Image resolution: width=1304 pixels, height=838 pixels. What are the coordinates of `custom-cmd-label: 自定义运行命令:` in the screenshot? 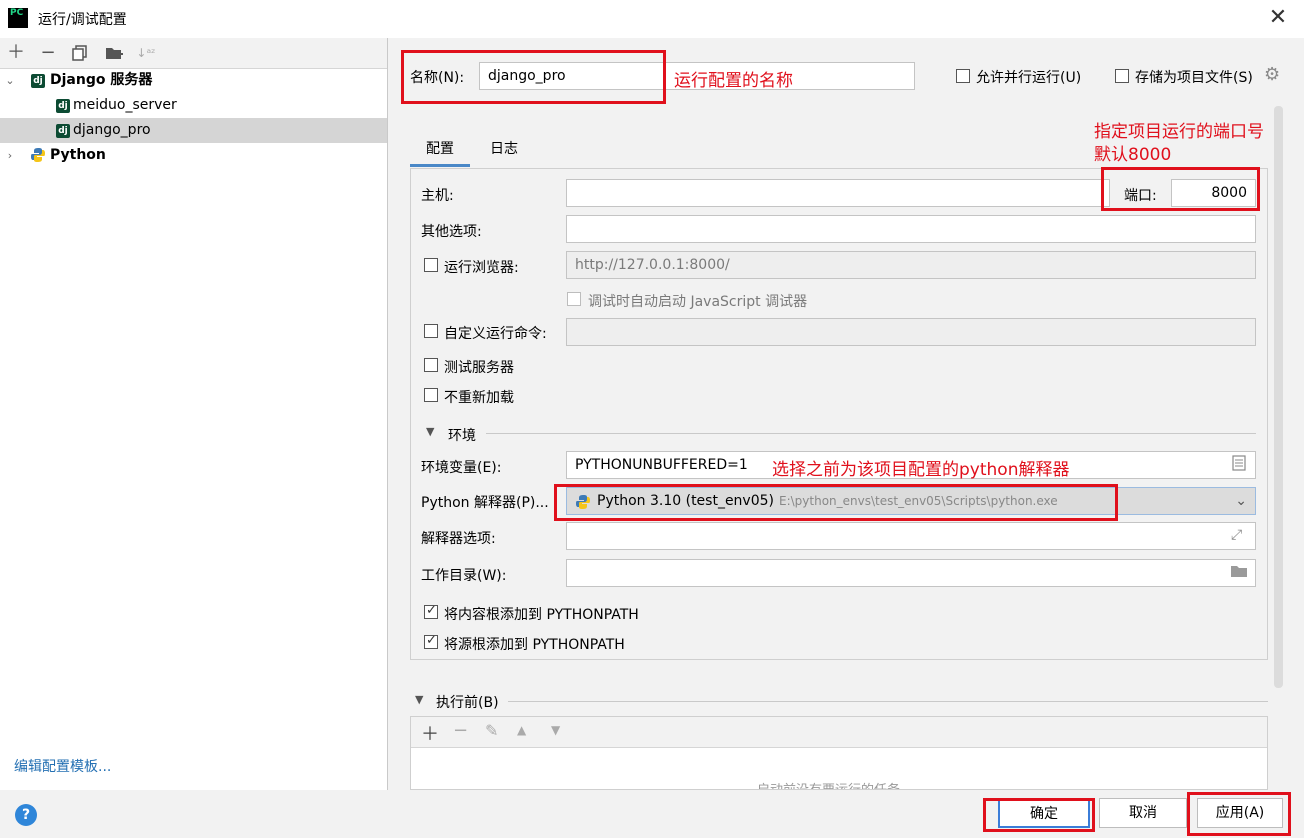 It's located at (495, 334).